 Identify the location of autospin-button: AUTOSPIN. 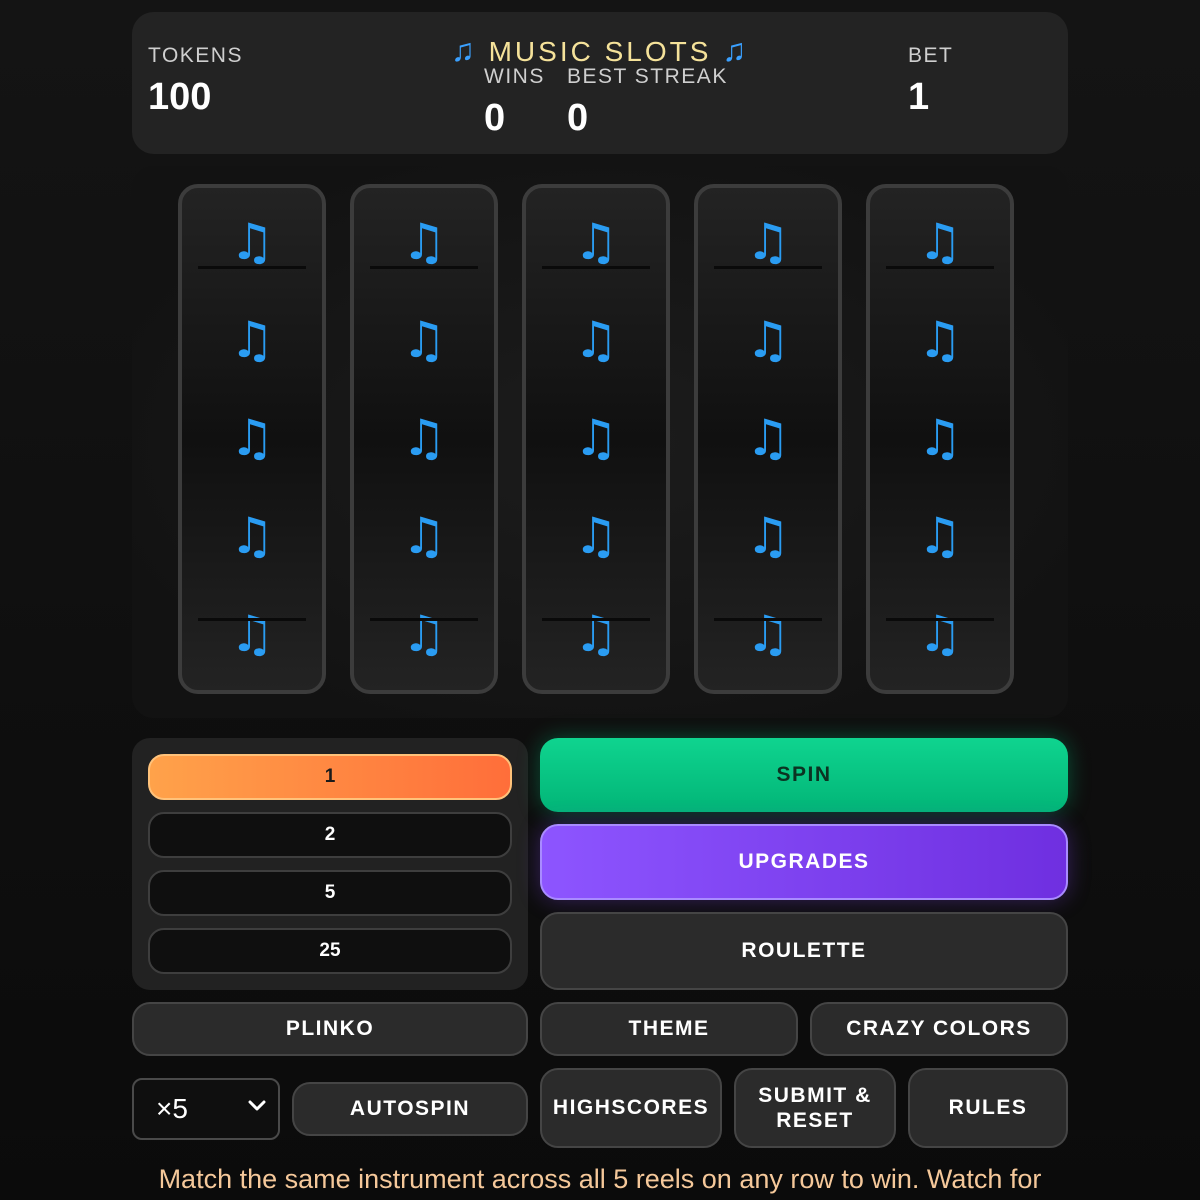
(410, 1109).